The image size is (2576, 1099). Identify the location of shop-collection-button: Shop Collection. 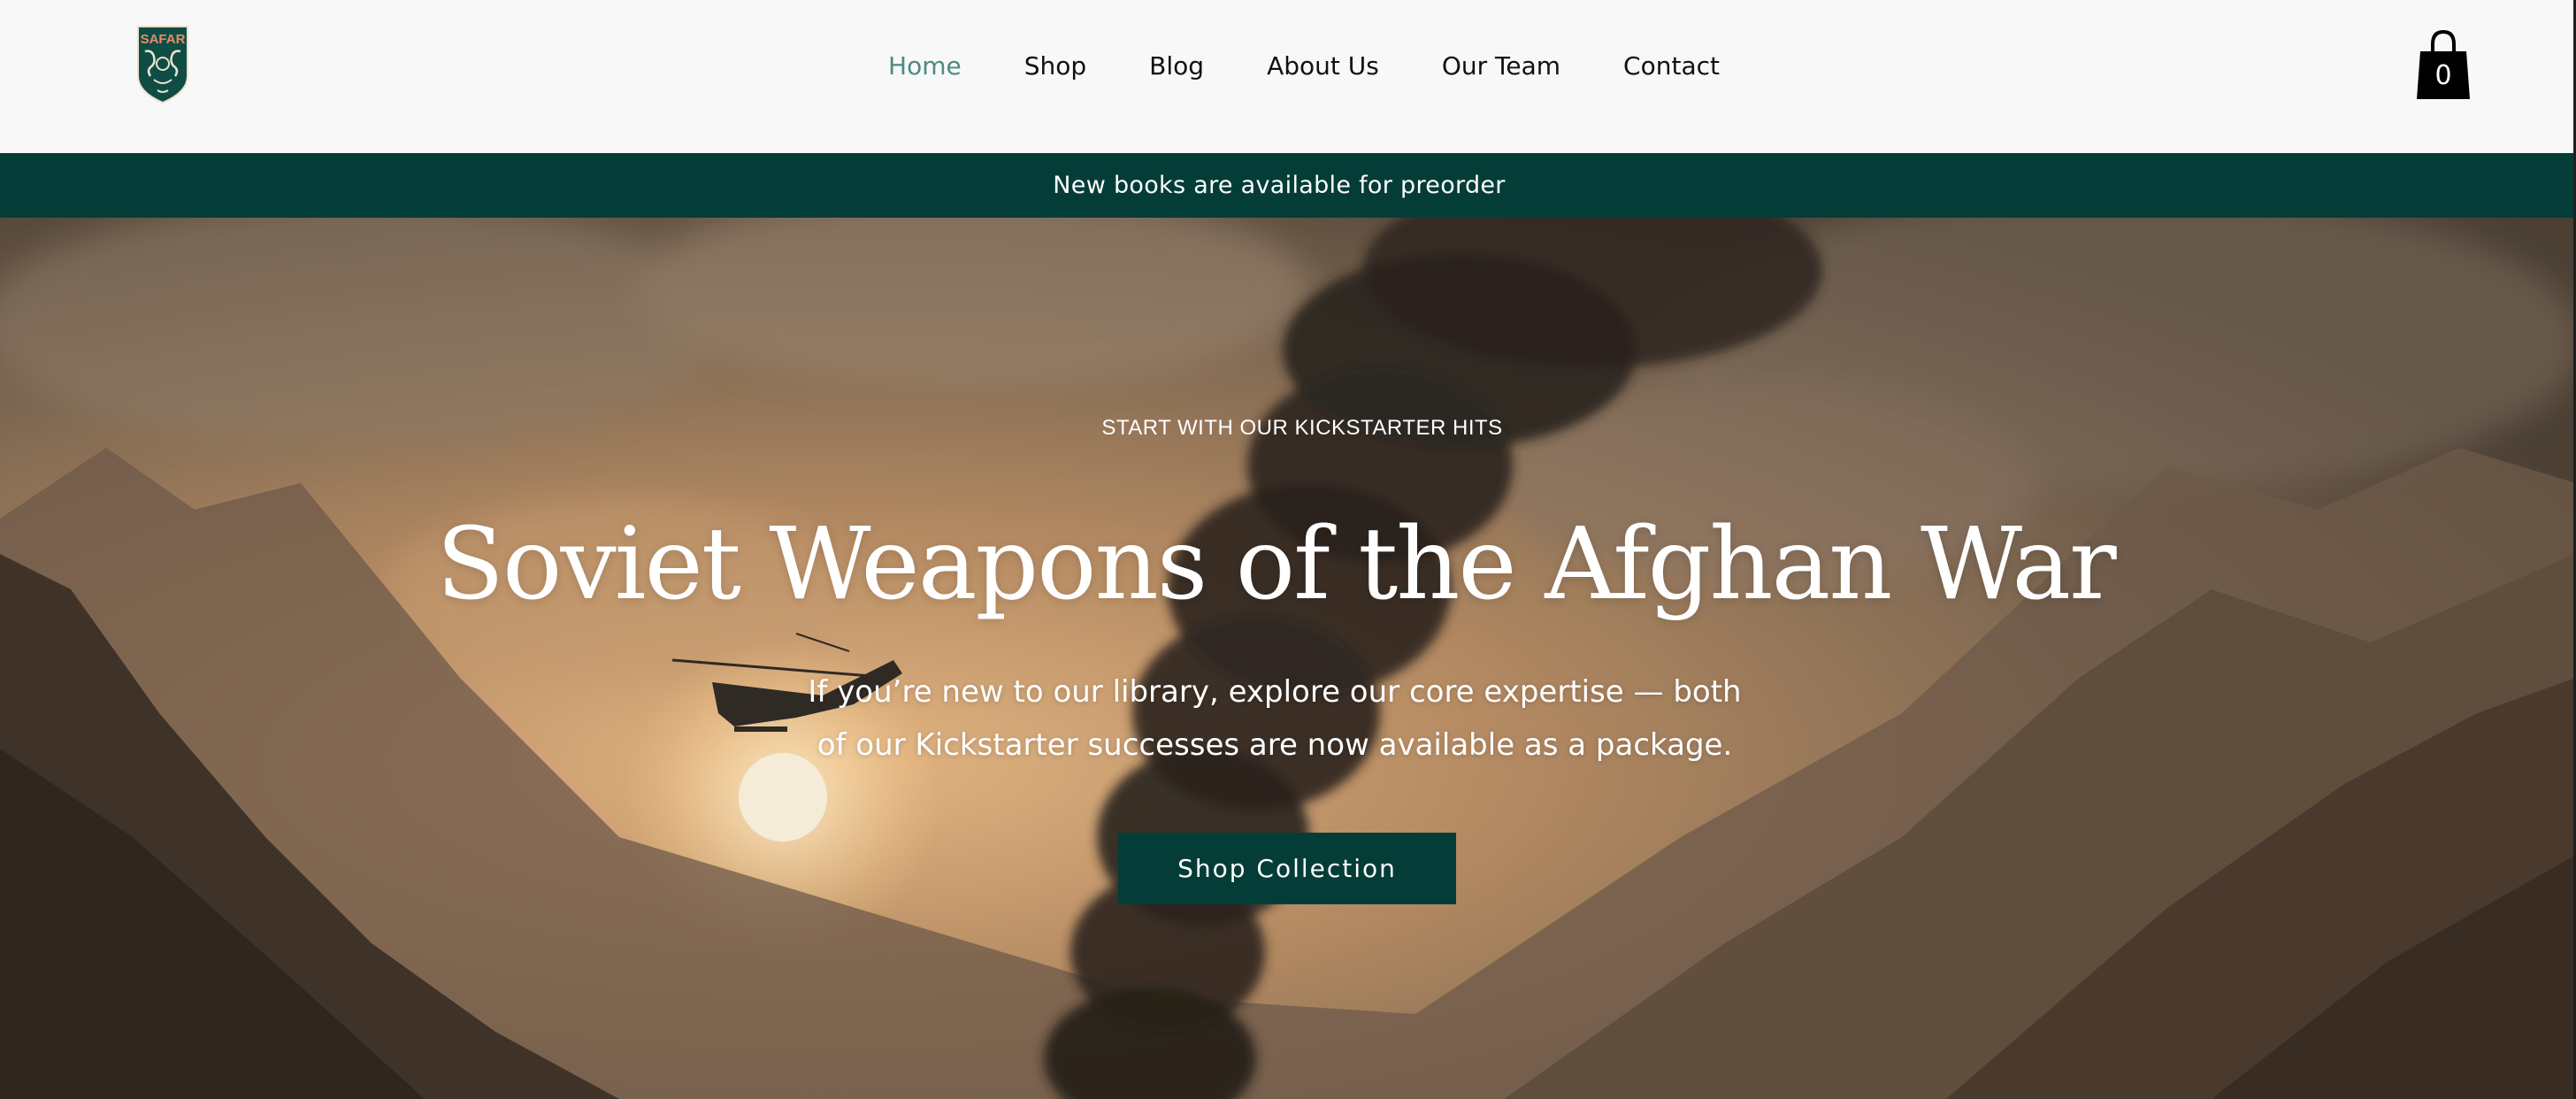
(1287, 868).